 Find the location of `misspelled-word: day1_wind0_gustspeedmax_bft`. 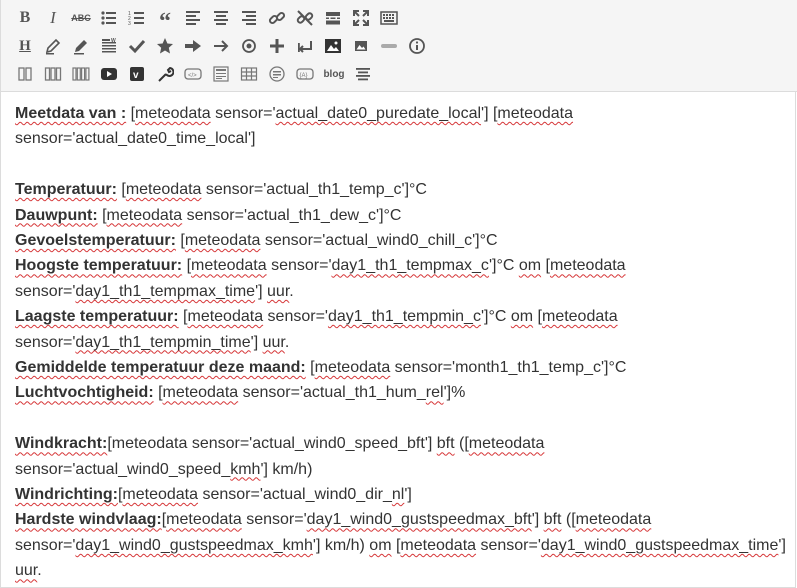

misspelled-word: day1_wind0_gustspeedmax_bft is located at coordinates (419, 520).